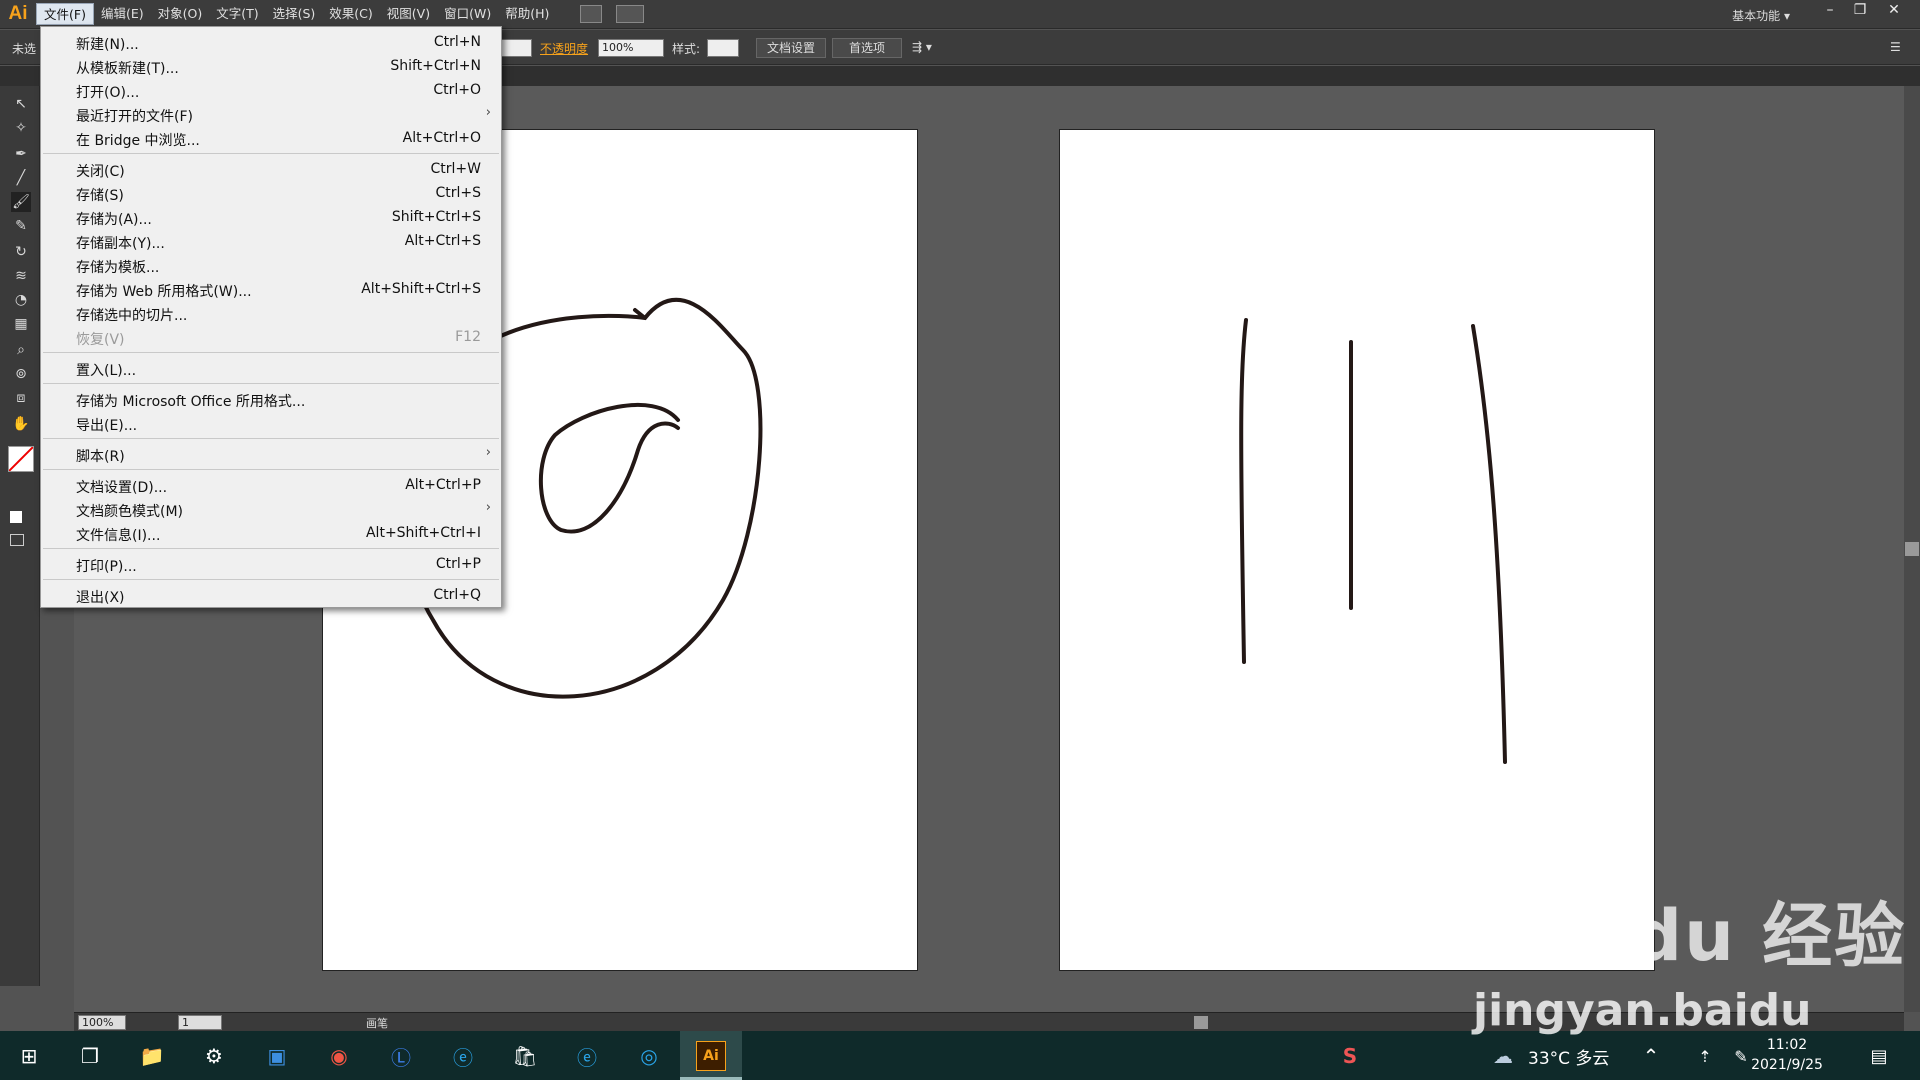 The image size is (1920, 1080). What do you see at coordinates (21, 324) in the screenshot?
I see `mesh-tool-icon: ▦` at bounding box center [21, 324].